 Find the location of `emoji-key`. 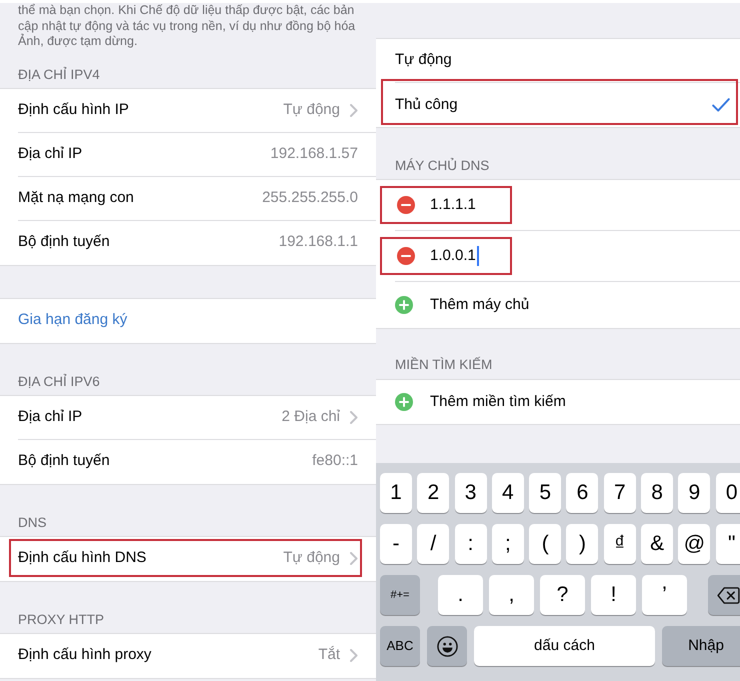

emoji-key is located at coordinates (447, 646).